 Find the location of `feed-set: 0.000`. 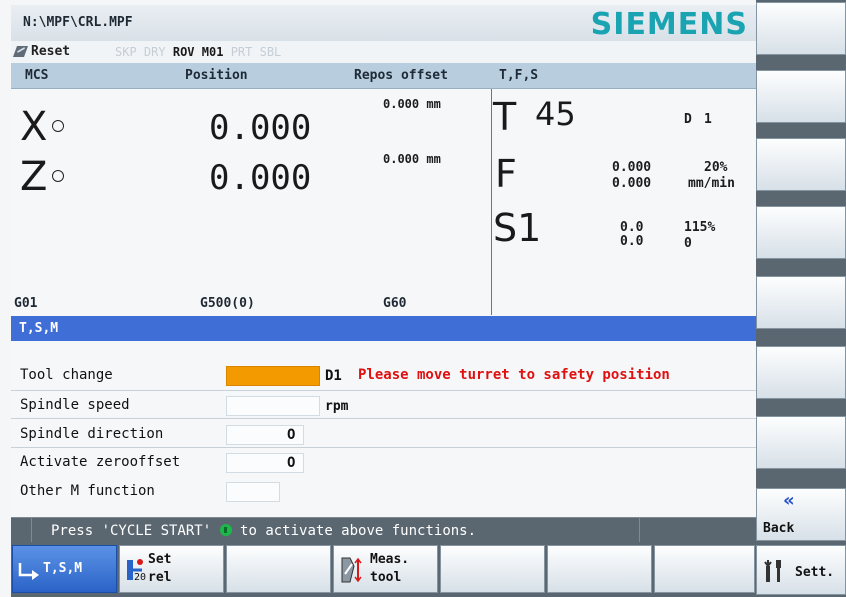

feed-set: 0.000 is located at coordinates (632, 183).